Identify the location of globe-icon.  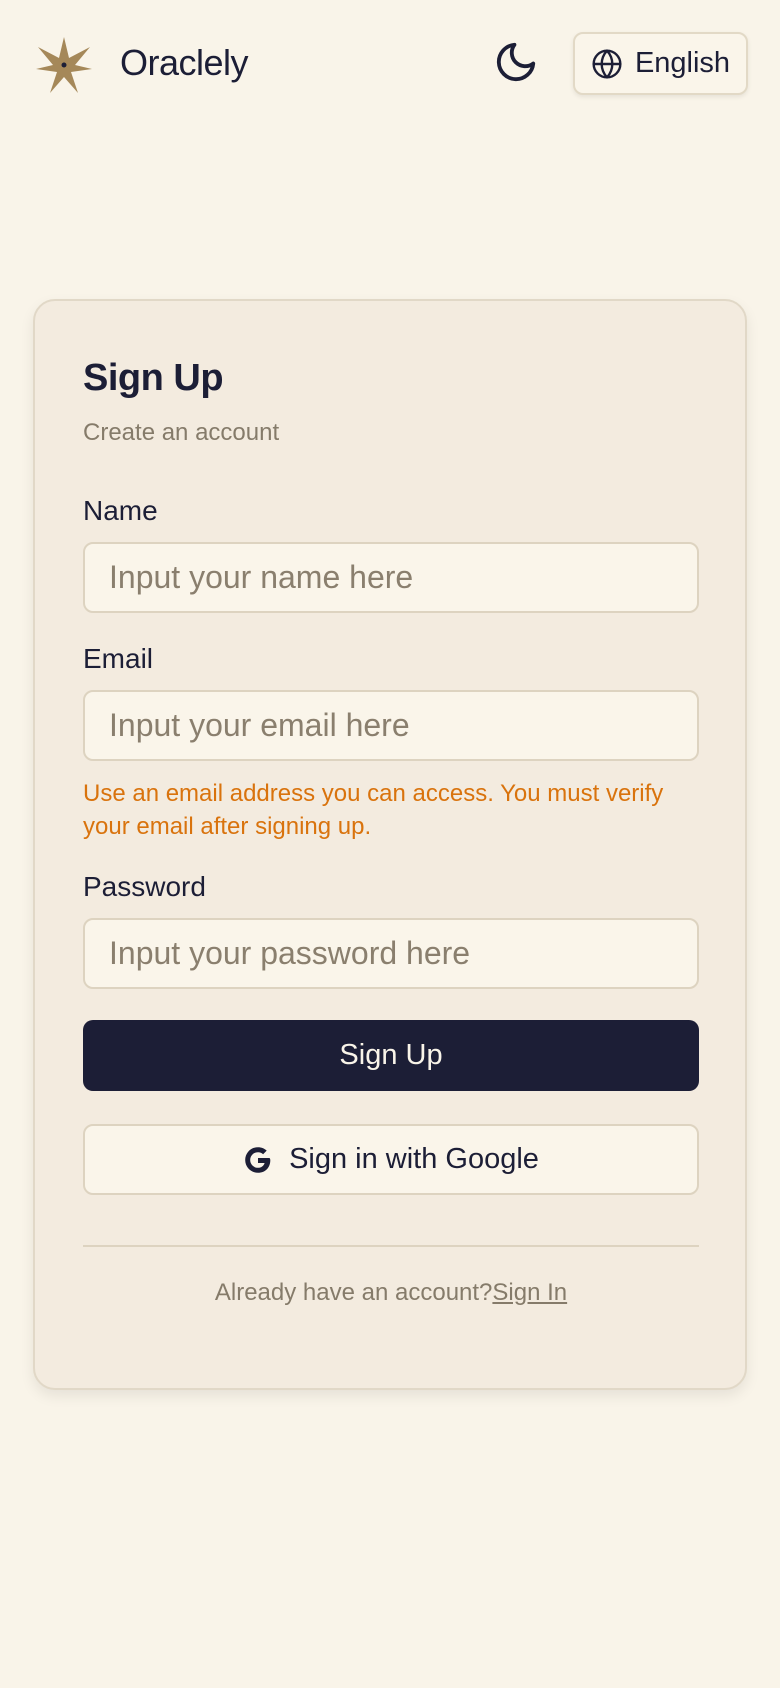
(607, 64).